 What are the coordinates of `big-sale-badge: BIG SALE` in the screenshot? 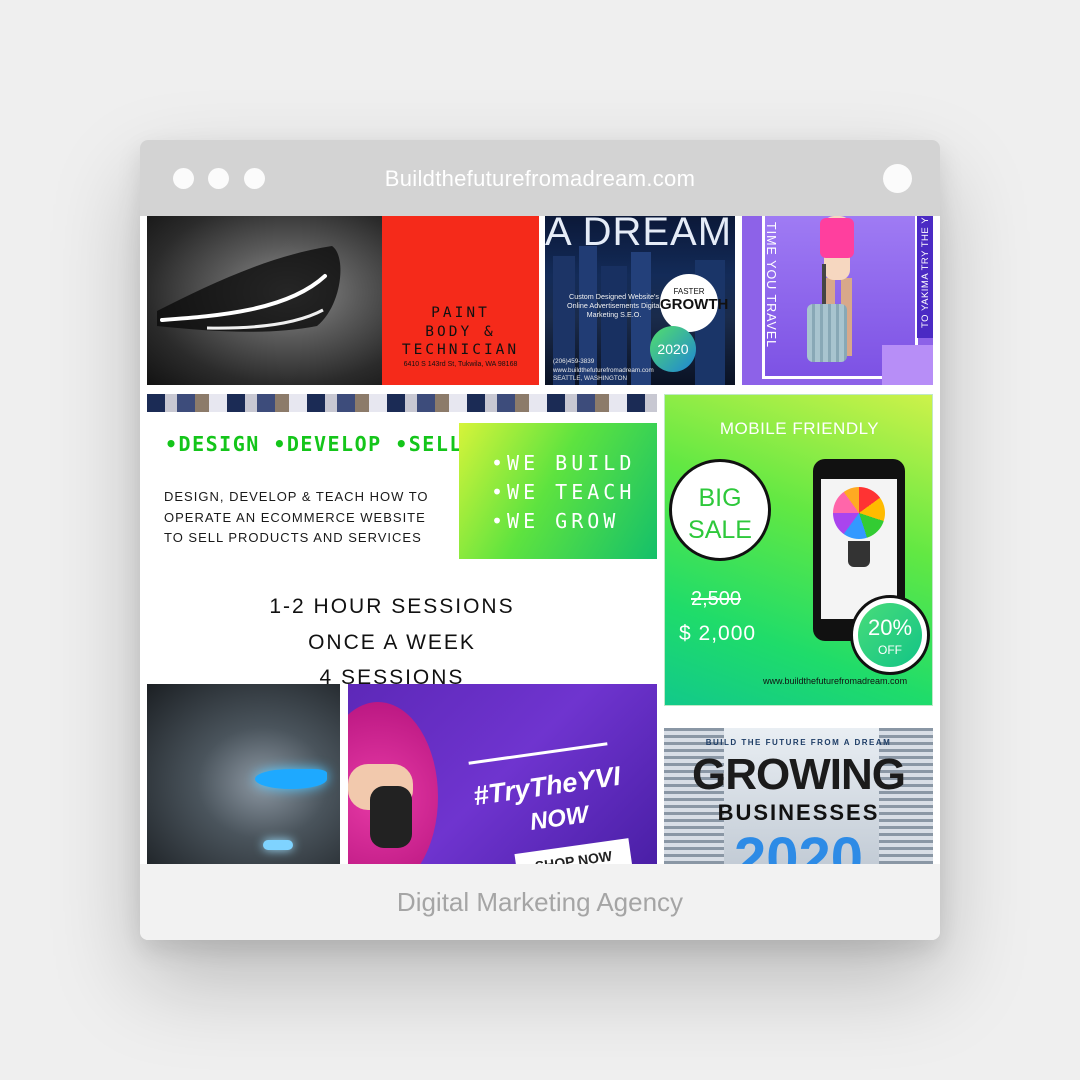 It's located at (720, 510).